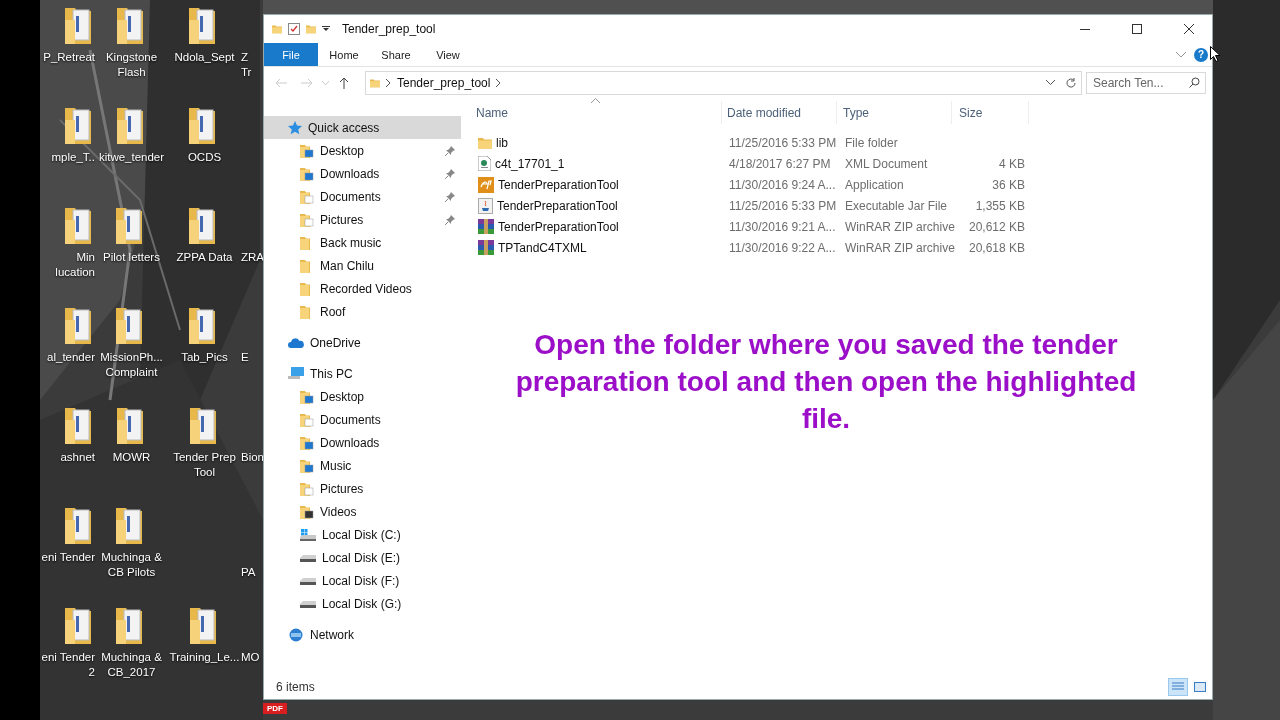 This screenshot has height=720, width=1280. I want to click on ribbon-tab: Home, so click(344, 54).